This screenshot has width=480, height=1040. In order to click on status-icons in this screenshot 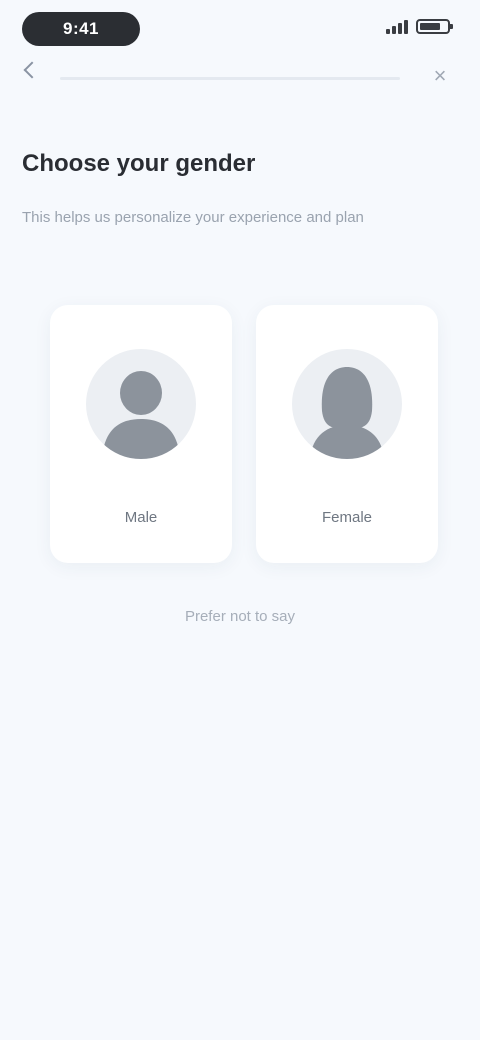, I will do `click(419, 26)`.